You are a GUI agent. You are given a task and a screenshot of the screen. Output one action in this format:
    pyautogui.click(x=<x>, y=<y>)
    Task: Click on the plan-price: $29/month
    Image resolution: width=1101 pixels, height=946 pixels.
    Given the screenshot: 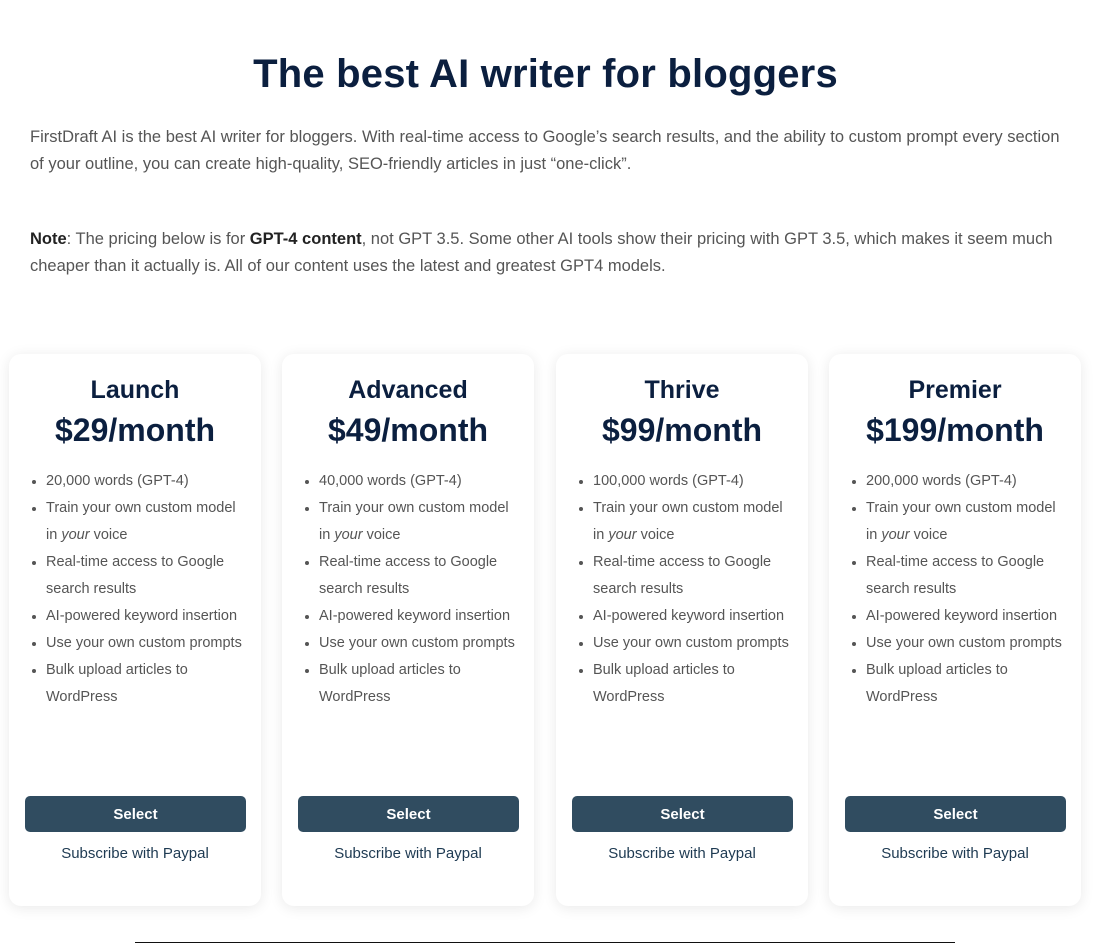 What is the action you would take?
    pyautogui.click(x=135, y=430)
    